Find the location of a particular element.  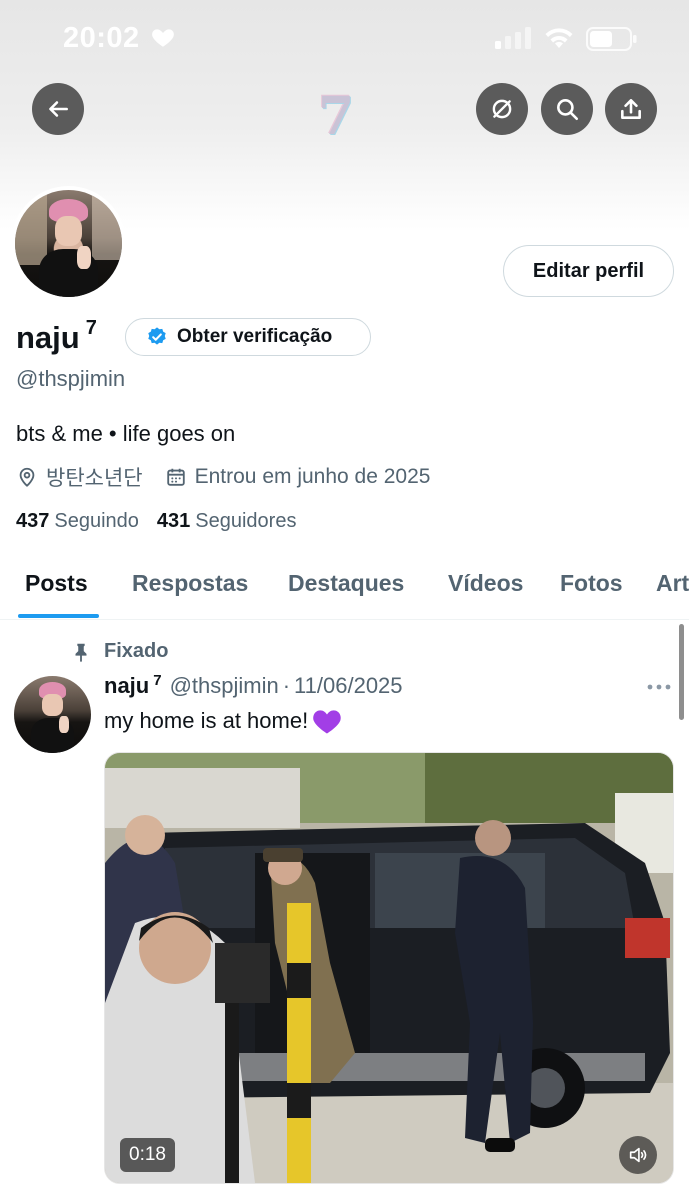

location-item: 방탄소년단 is located at coordinates (79, 477).